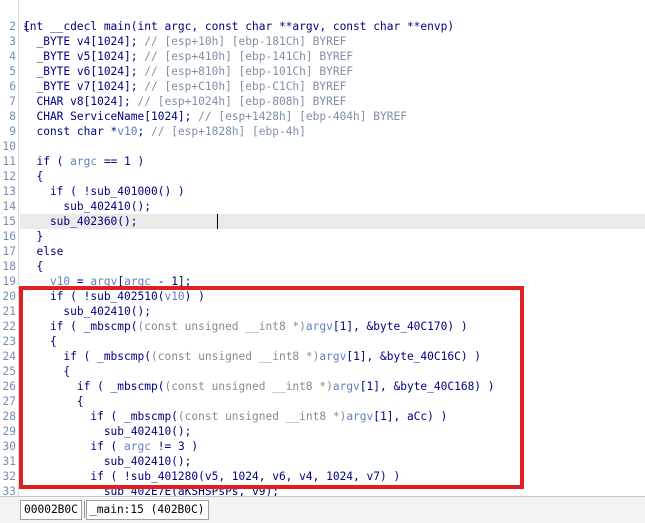 This screenshot has height=523, width=645. Describe the element at coordinates (12, 56) in the screenshot. I see `line-number: 4` at that location.